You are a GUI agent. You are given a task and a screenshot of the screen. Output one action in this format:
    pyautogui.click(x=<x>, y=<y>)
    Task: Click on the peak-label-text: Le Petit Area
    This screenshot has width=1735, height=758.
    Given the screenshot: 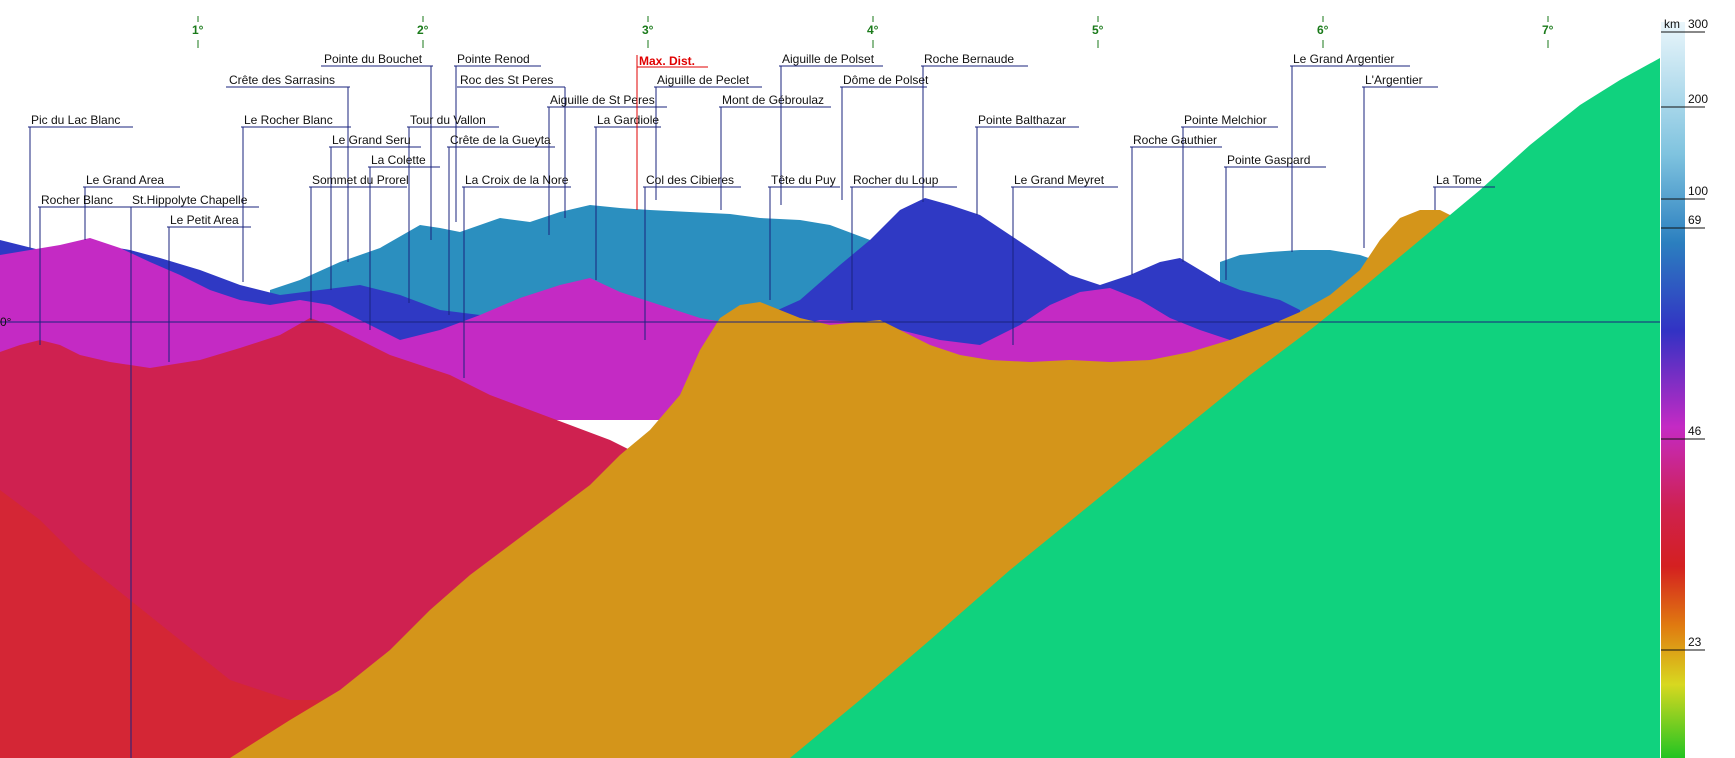 What is the action you would take?
    pyautogui.click(x=204, y=220)
    